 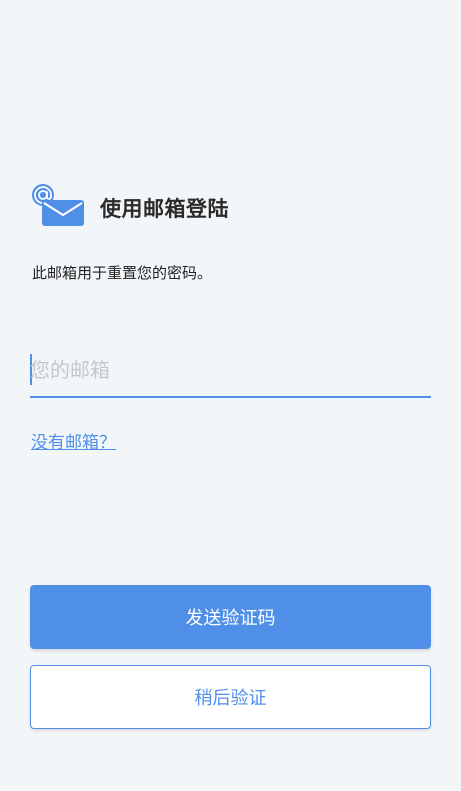 I want to click on no-email-link: 没有邮箱？, so click(x=73, y=440).